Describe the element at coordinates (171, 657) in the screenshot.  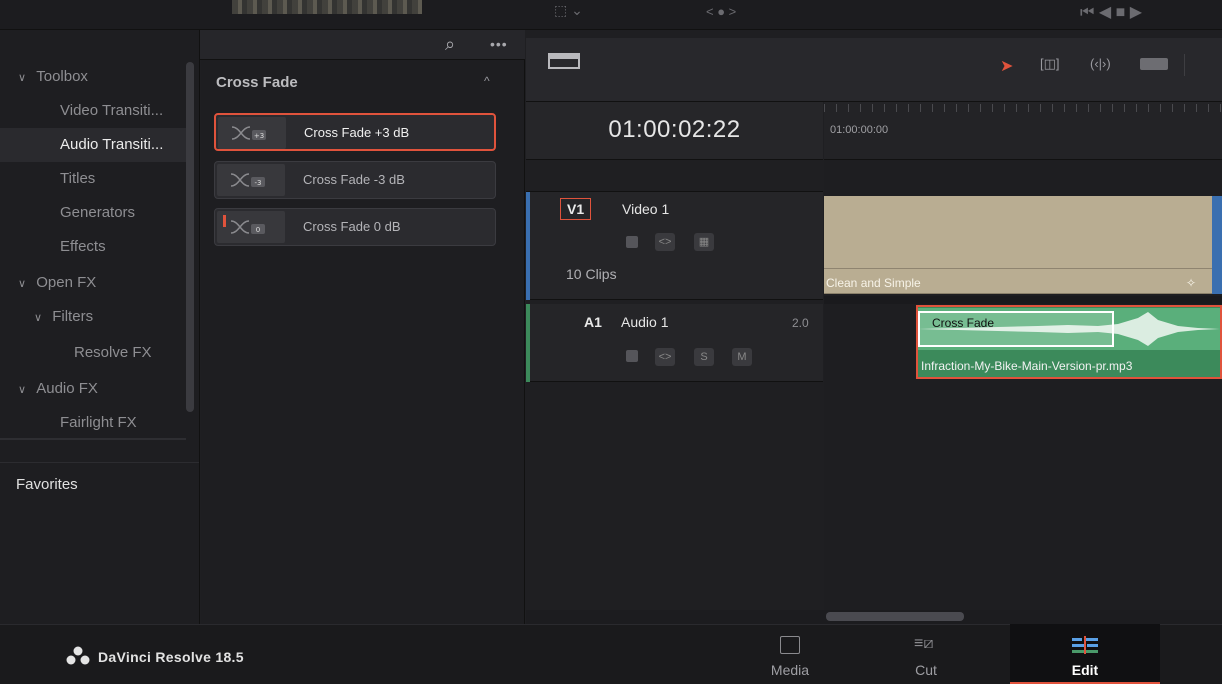
I see `app-name: DaVinci Resolve 18.5` at that location.